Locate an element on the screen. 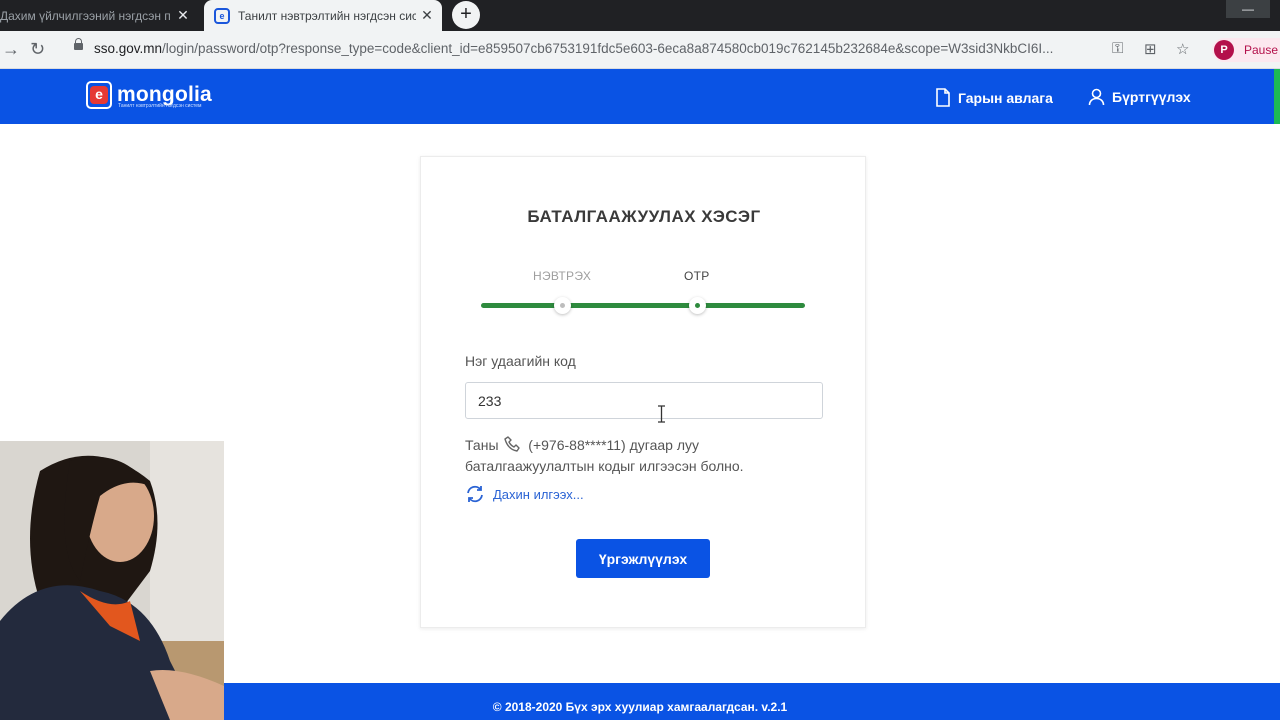 Image resolution: width=1280 pixels, height=720 pixels. url-host: sso.gov.mn is located at coordinates (128, 48).